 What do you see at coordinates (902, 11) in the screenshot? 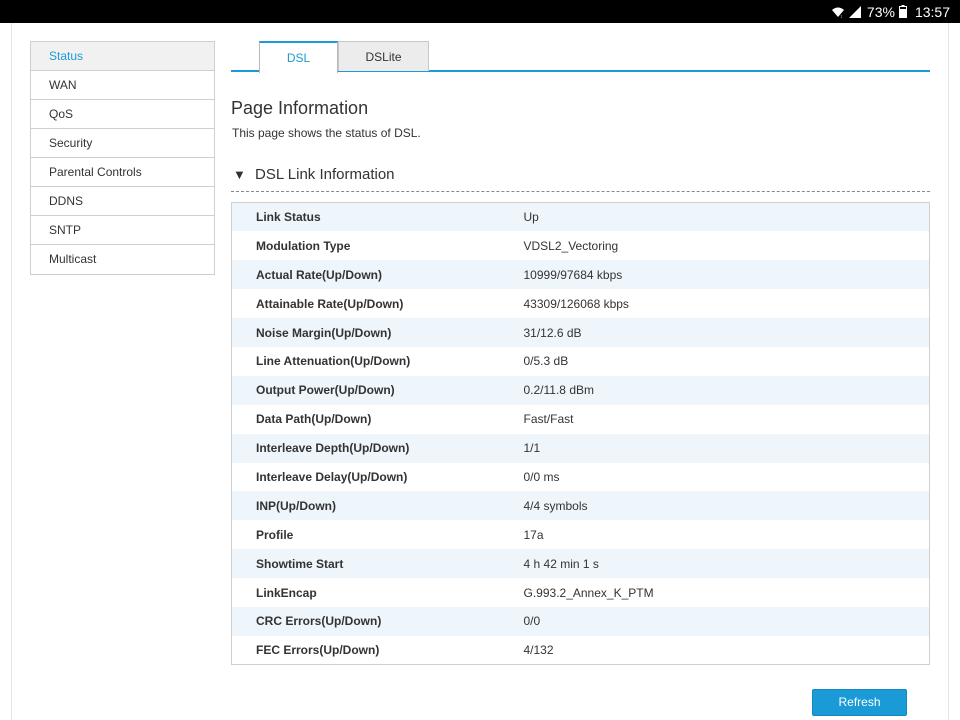
I see `battery-icon` at bounding box center [902, 11].